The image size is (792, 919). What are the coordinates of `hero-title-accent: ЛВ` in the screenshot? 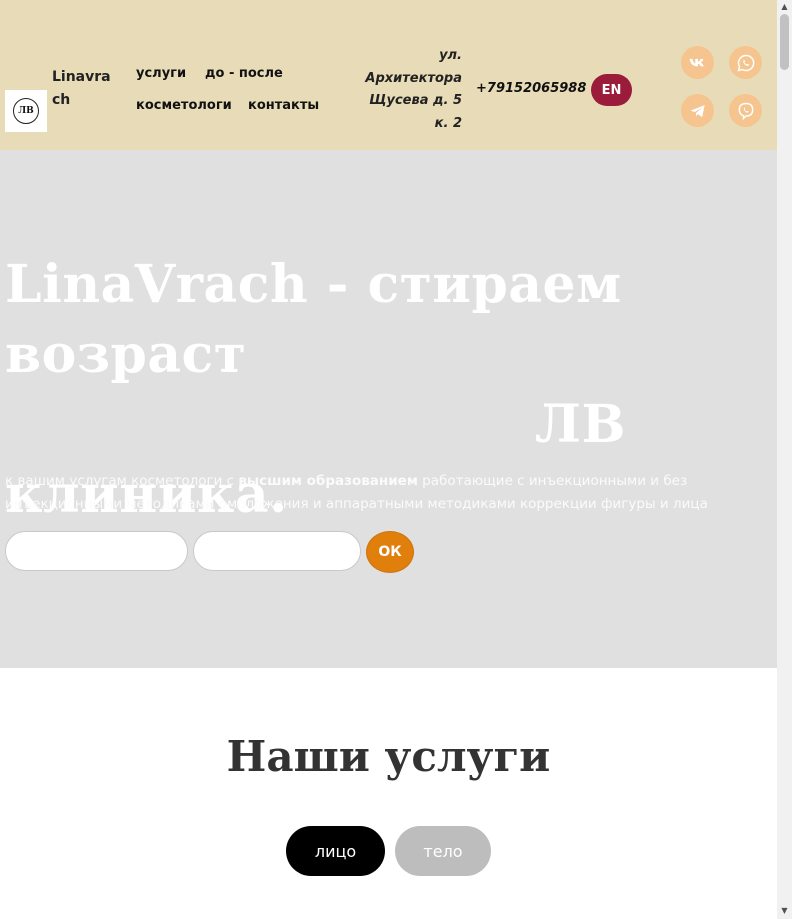 It's located at (580, 424).